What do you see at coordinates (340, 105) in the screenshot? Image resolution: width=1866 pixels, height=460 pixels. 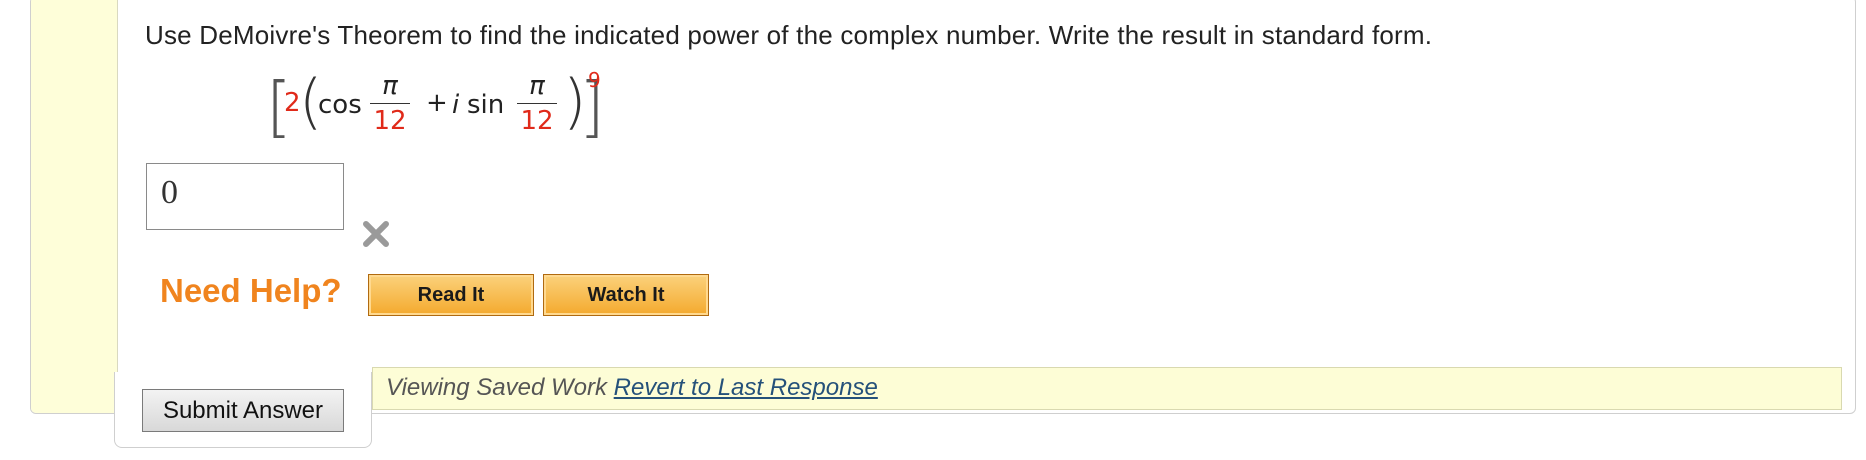 I see `cos-label: cos` at bounding box center [340, 105].